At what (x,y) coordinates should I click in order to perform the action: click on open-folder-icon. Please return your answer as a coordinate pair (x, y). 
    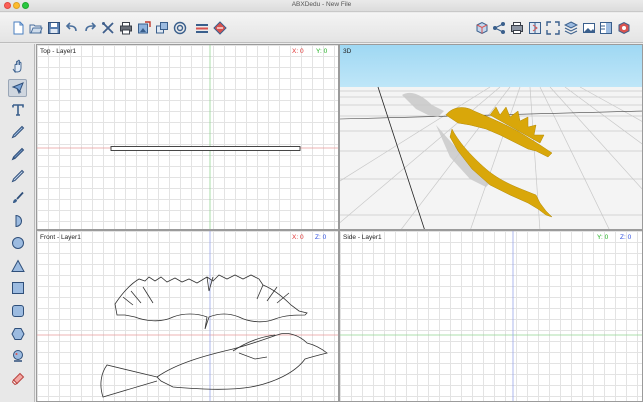
    Looking at the image, I should click on (36, 27).